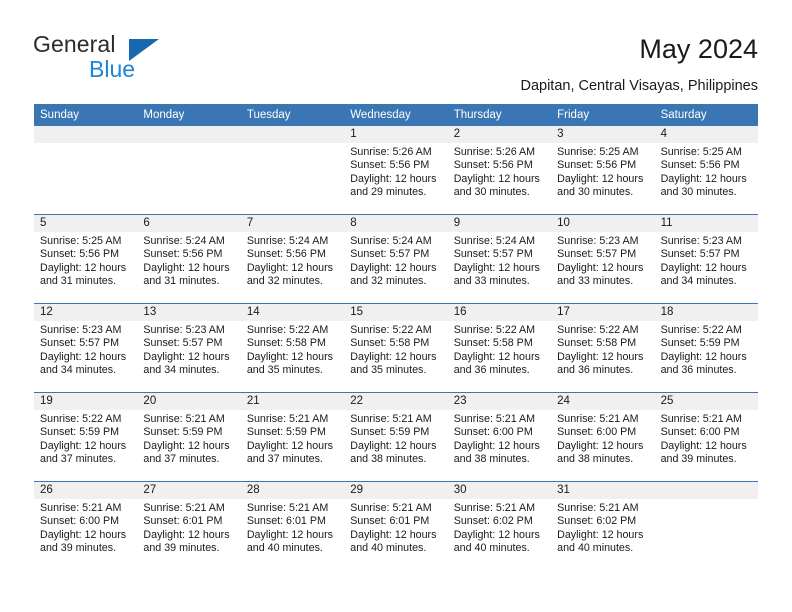  What do you see at coordinates (85, 401) in the screenshot?
I see `day-number: 19` at bounding box center [85, 401].